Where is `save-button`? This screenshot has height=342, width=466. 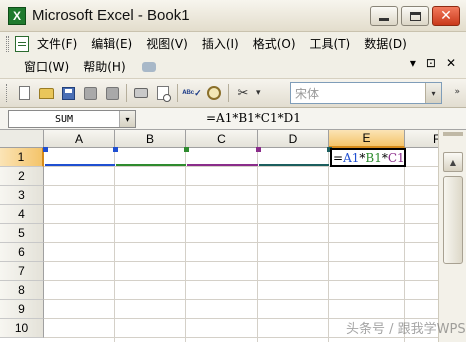 save-button is located at coordinates (68, 93).